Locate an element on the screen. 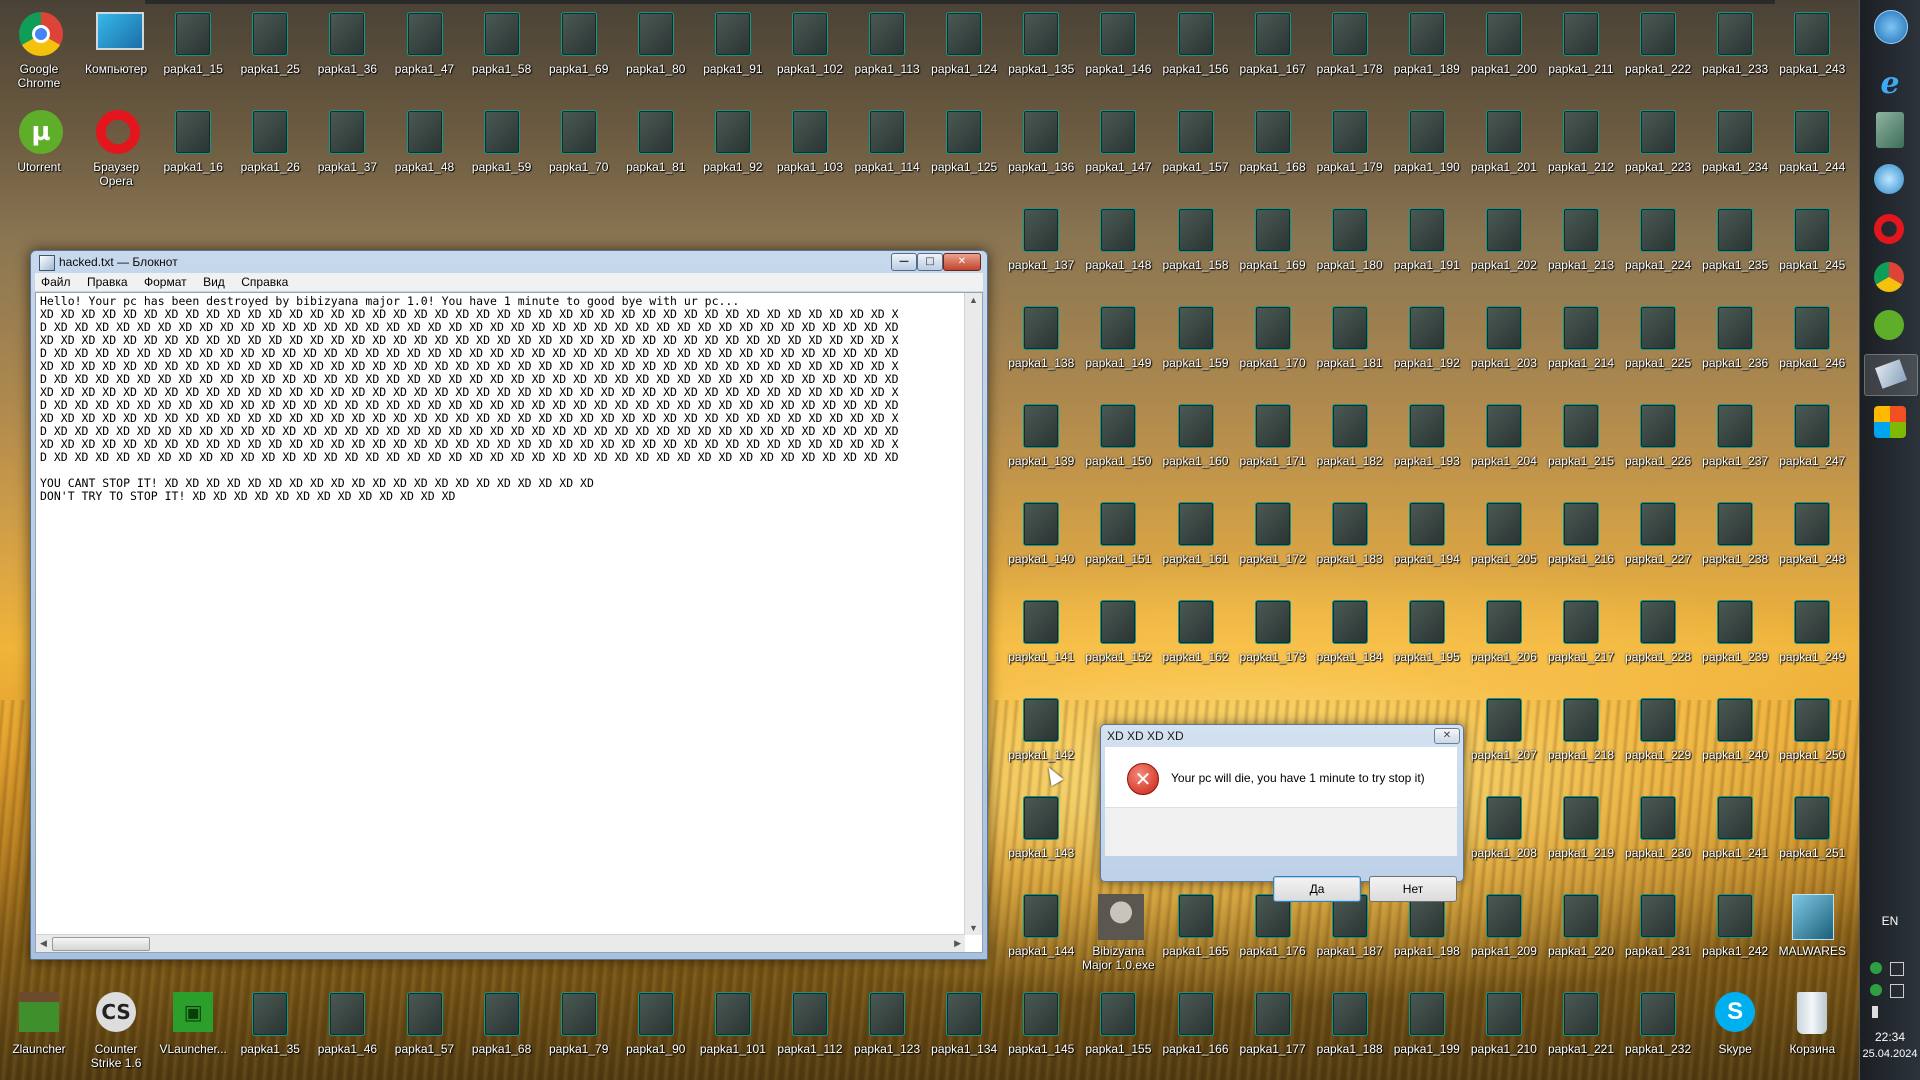 The image size is (1920, 1080). scroll-left-arrow-icon: ◀ is located at coordinates (43, 943).